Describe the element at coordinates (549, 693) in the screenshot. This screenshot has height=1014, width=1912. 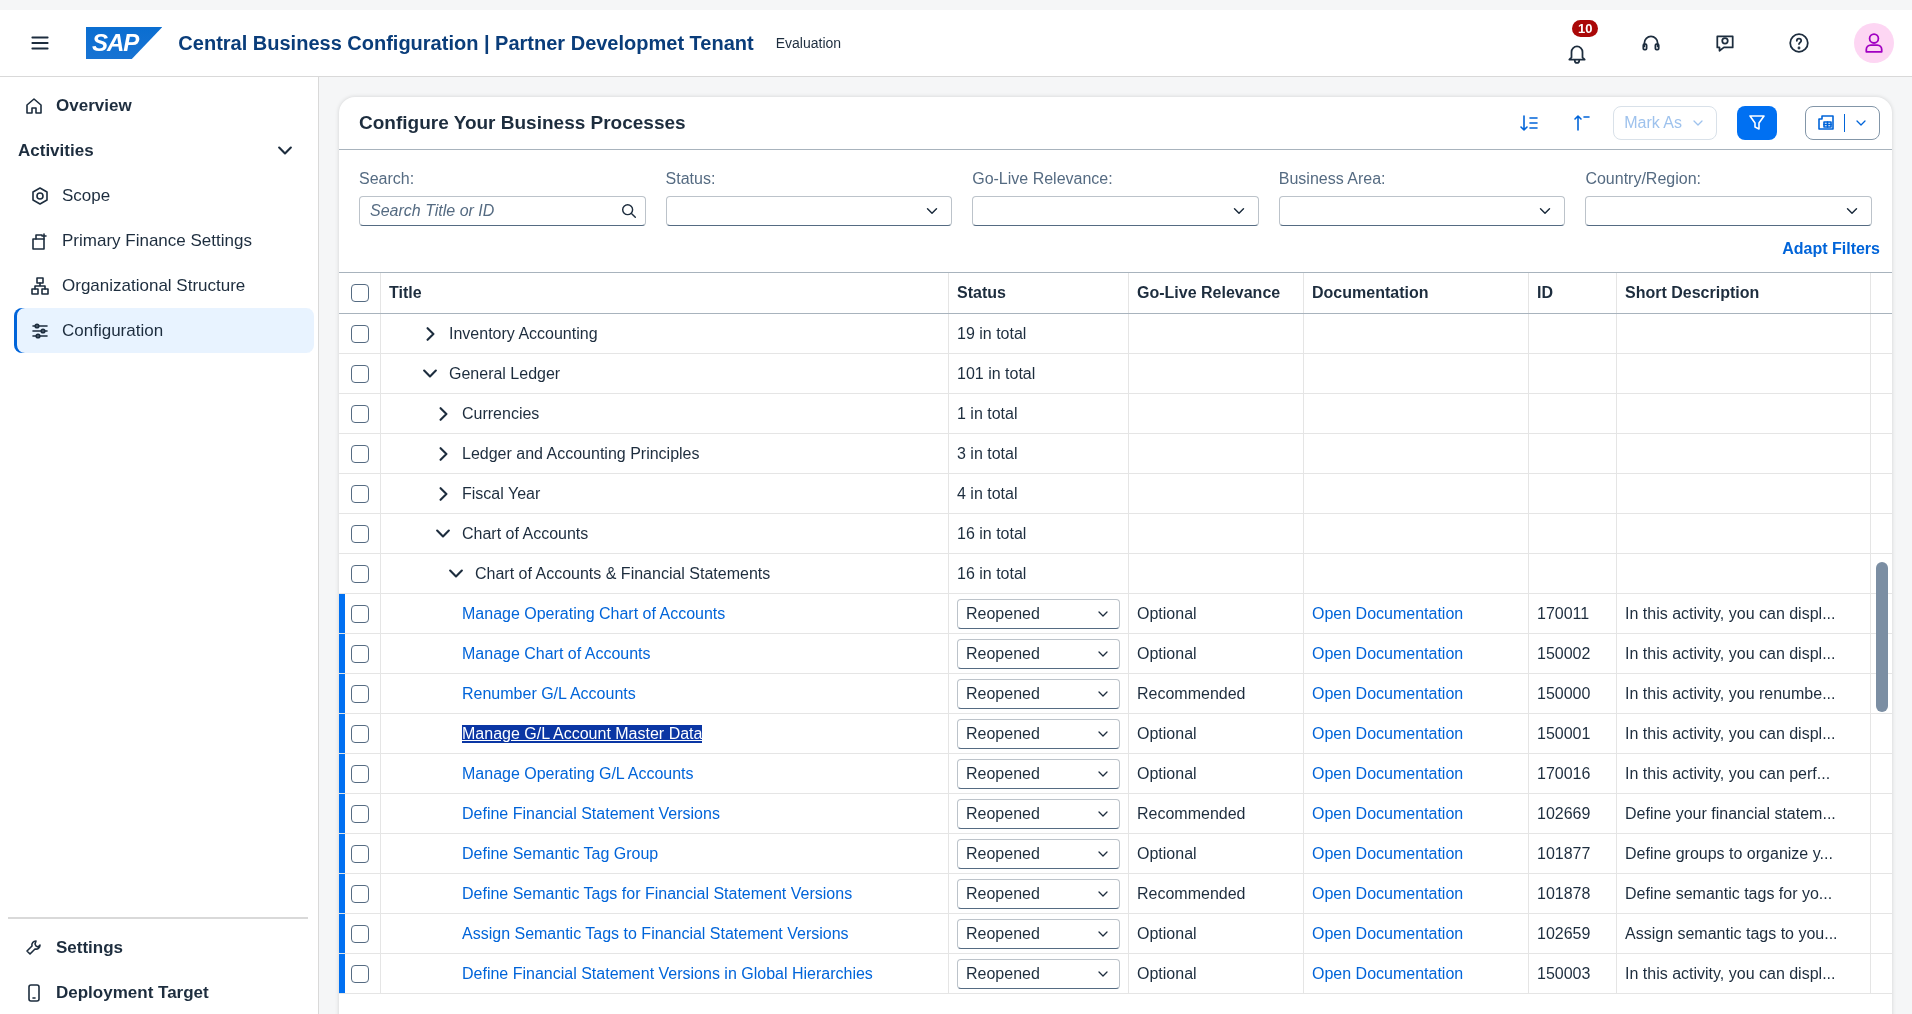
I see `activity-link: Renumber G/L Accounts` at that location.